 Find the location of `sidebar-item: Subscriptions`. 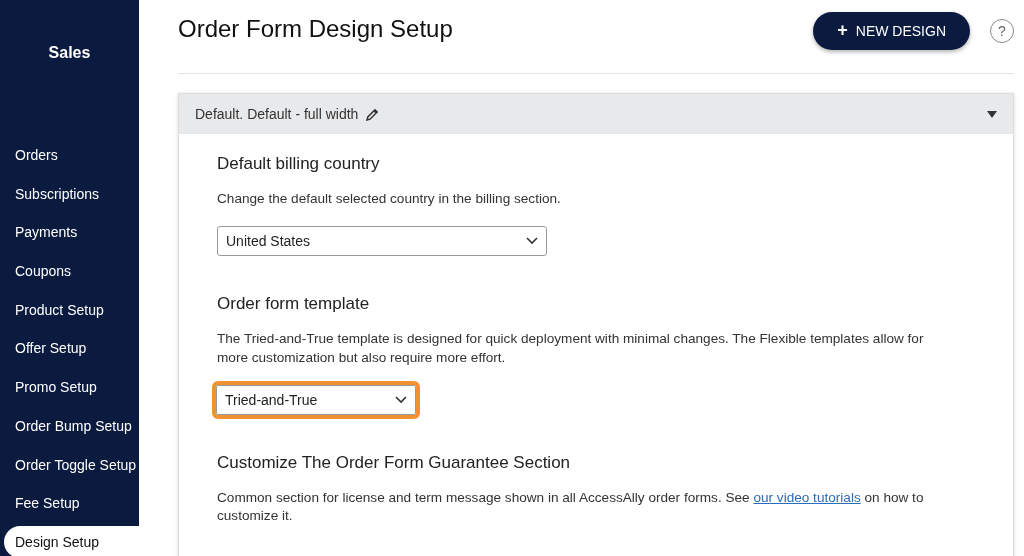

sidebar-item: Subscriptions is located at coordinates (69, 194).